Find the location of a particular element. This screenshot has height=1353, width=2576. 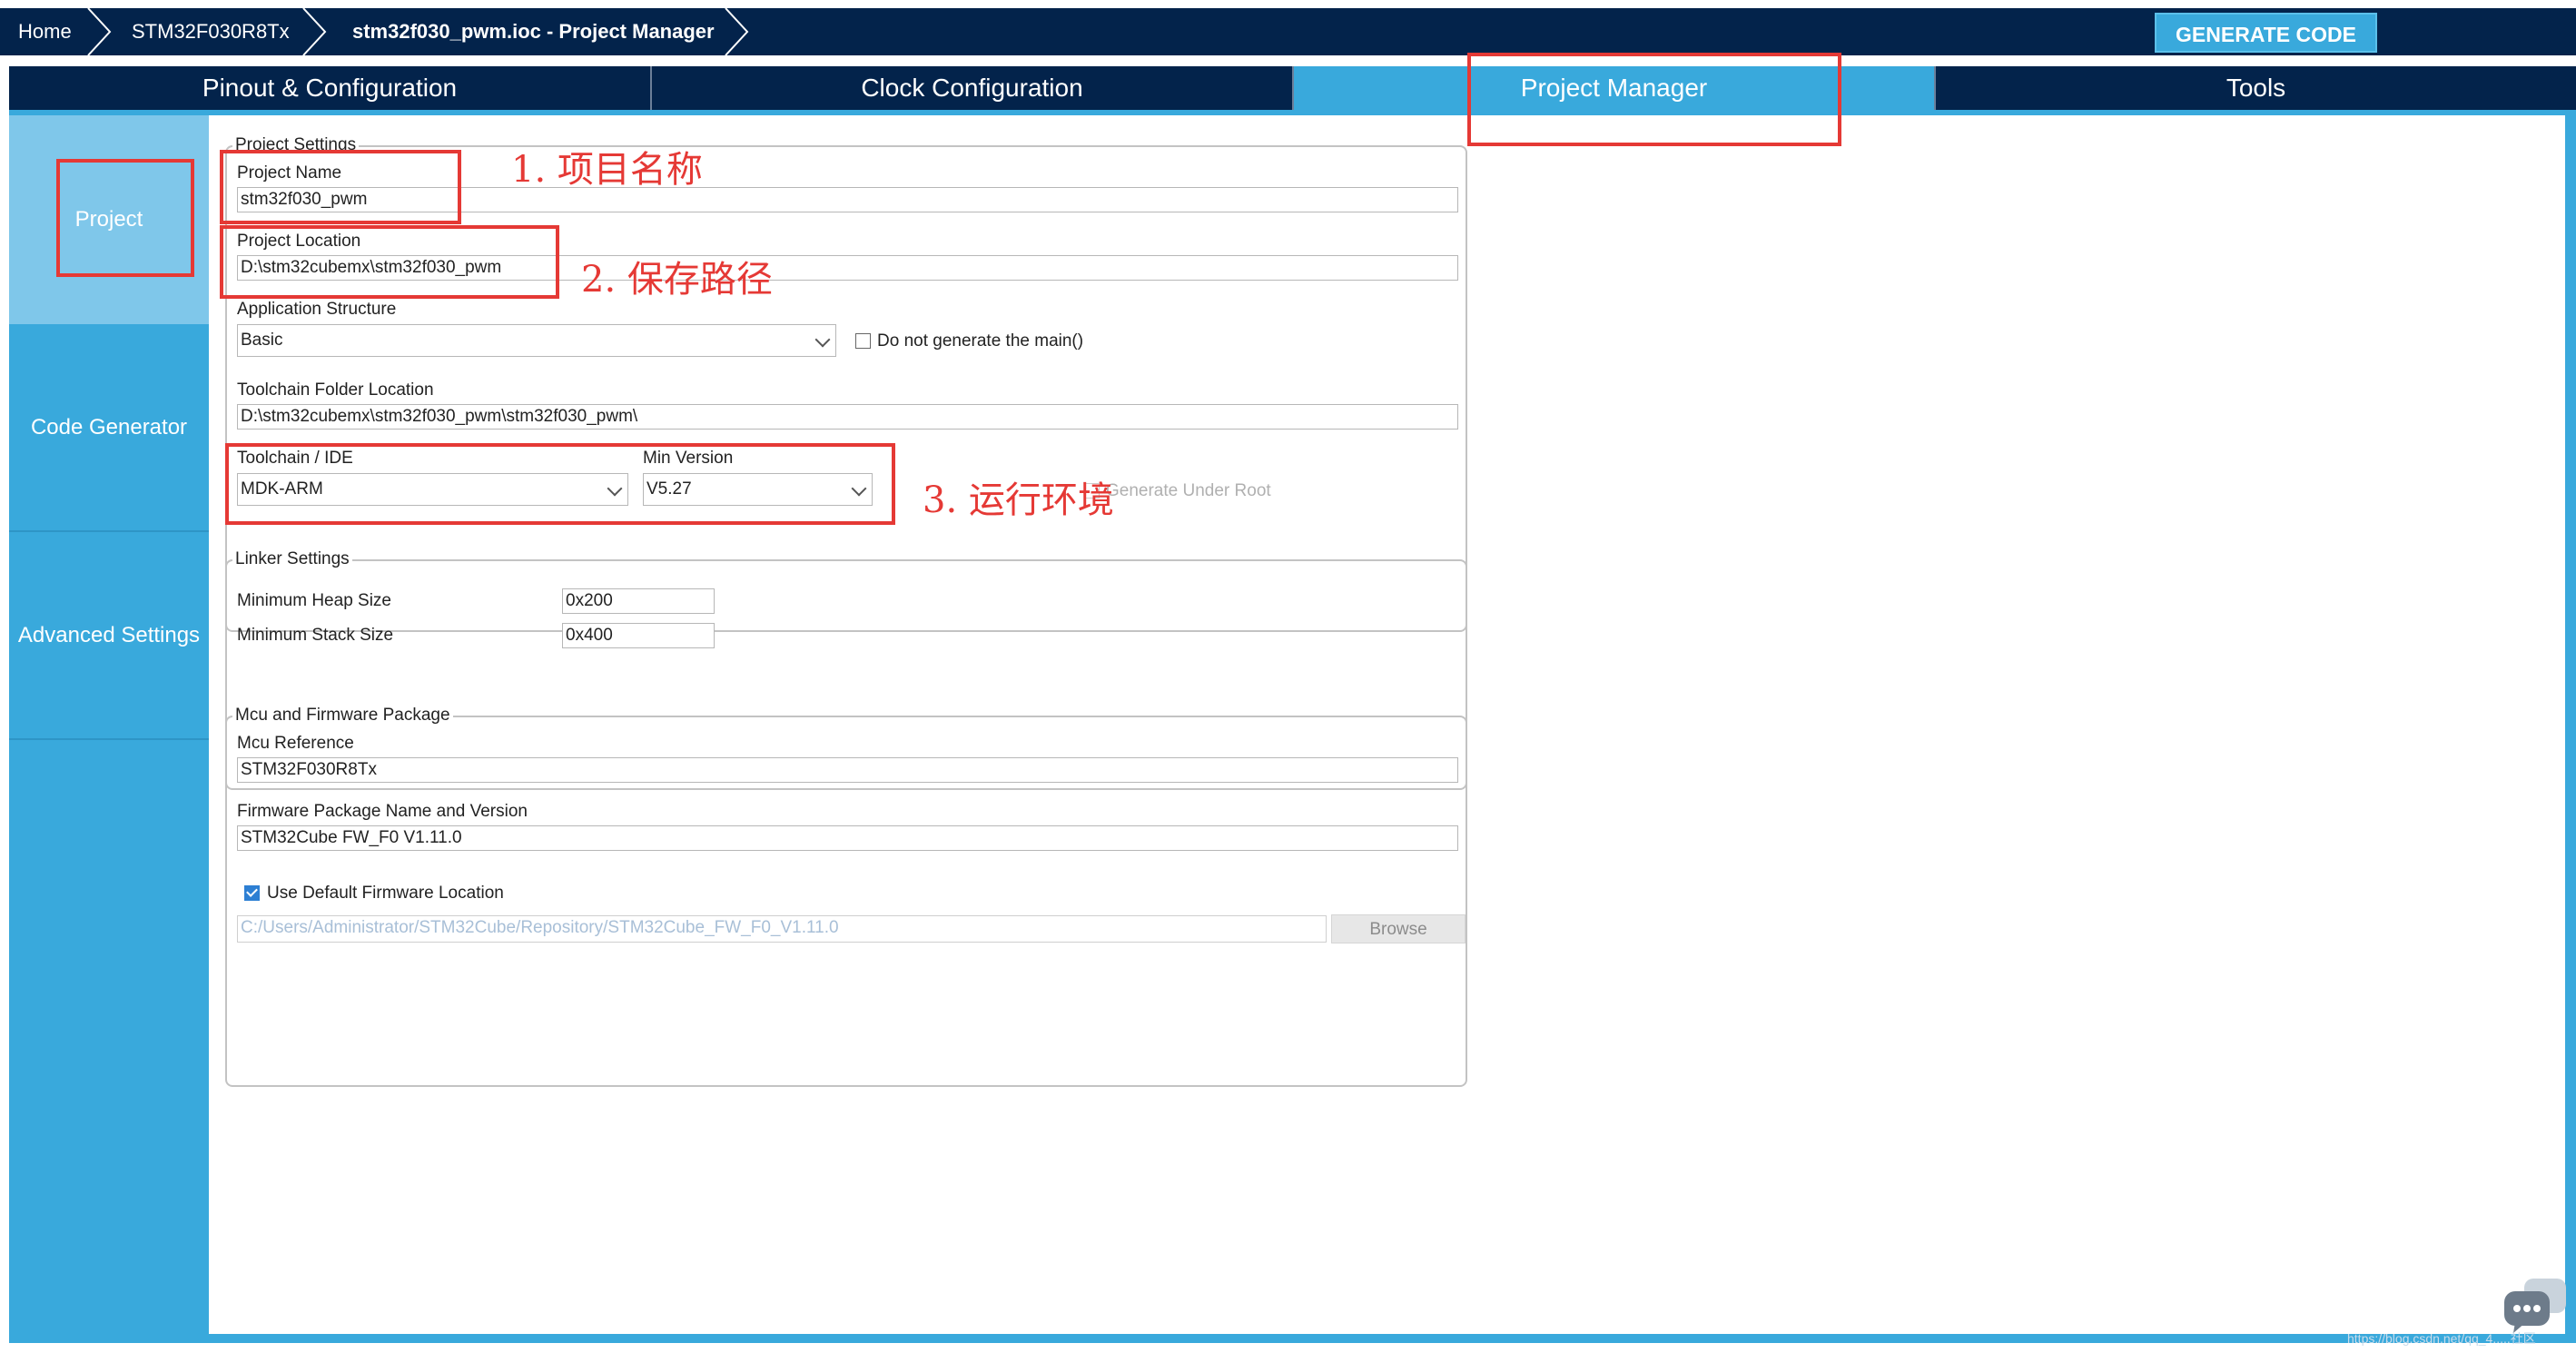

sidebar-item-code-generator: Code Generator is located at coordinates (109, 427).